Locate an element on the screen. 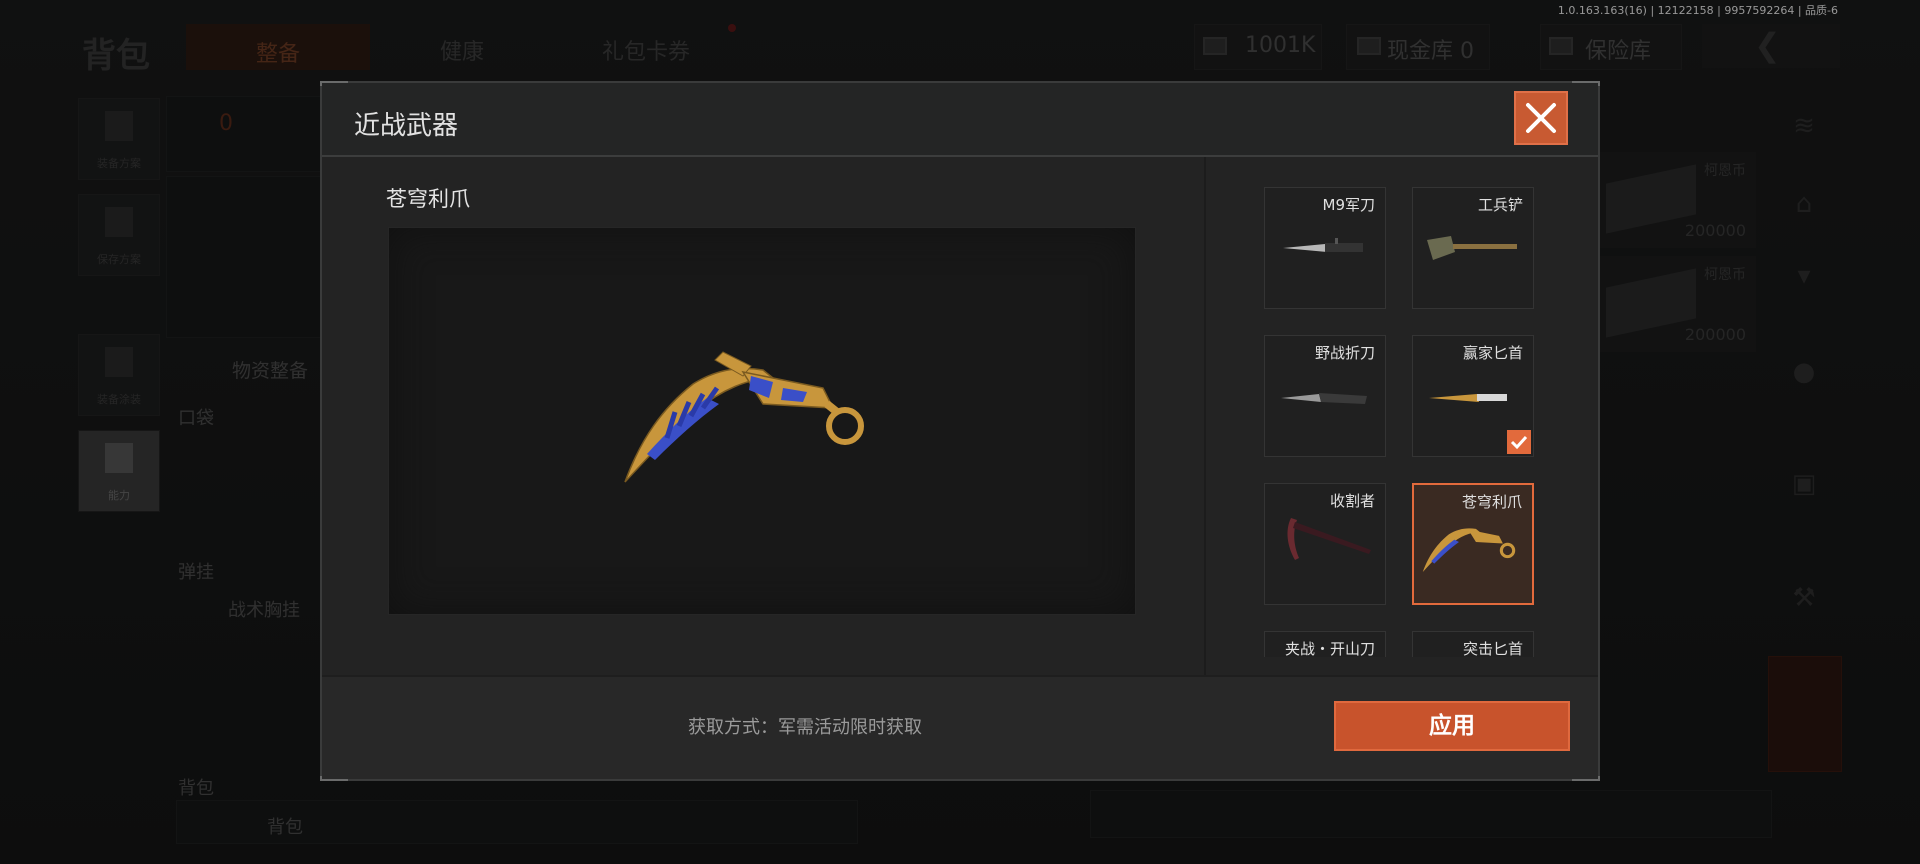 This screenshot has height=864, width=1920. bayonet-icon is located at coordinates (1323, 245).